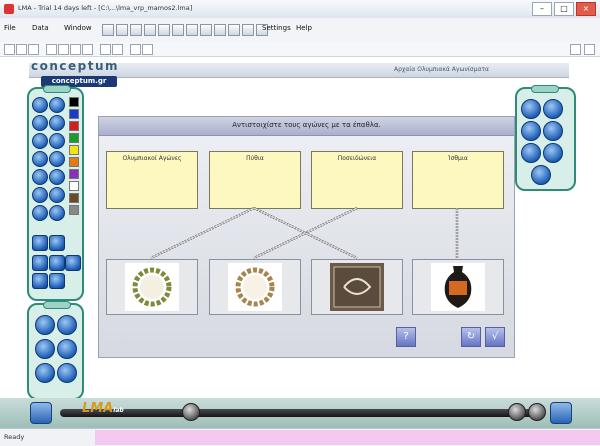 The height and width of the screenshot is (446, 600). I want to click on copy-icon, so click(75, 49).